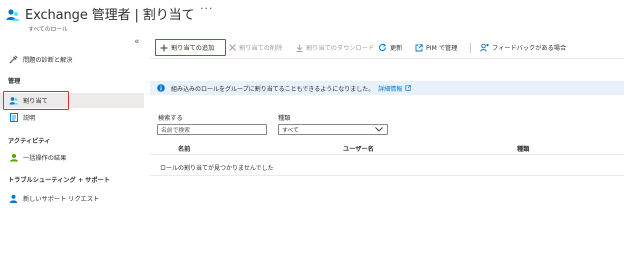  What do you see at coordinates (442, 48) in the screenshot?
I see `manage-in-pim-label: PIM で管理` at bounding box center [442, 48].